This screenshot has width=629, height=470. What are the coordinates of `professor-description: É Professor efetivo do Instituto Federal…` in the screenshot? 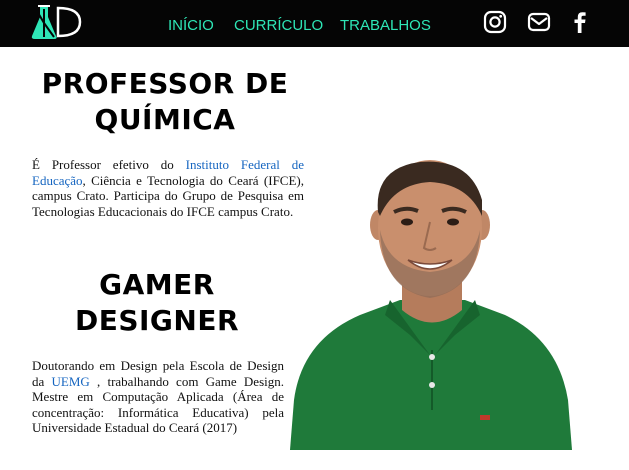 It's located at (168, 188).